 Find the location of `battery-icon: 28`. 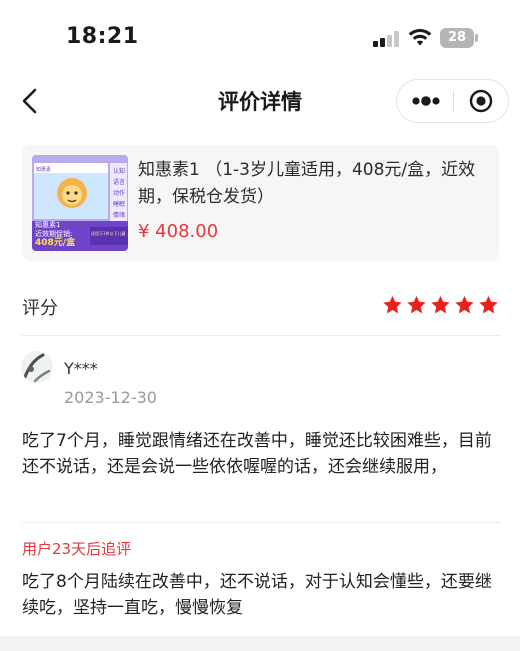

battery-icon: 28 is located at coordinates (459, 38).